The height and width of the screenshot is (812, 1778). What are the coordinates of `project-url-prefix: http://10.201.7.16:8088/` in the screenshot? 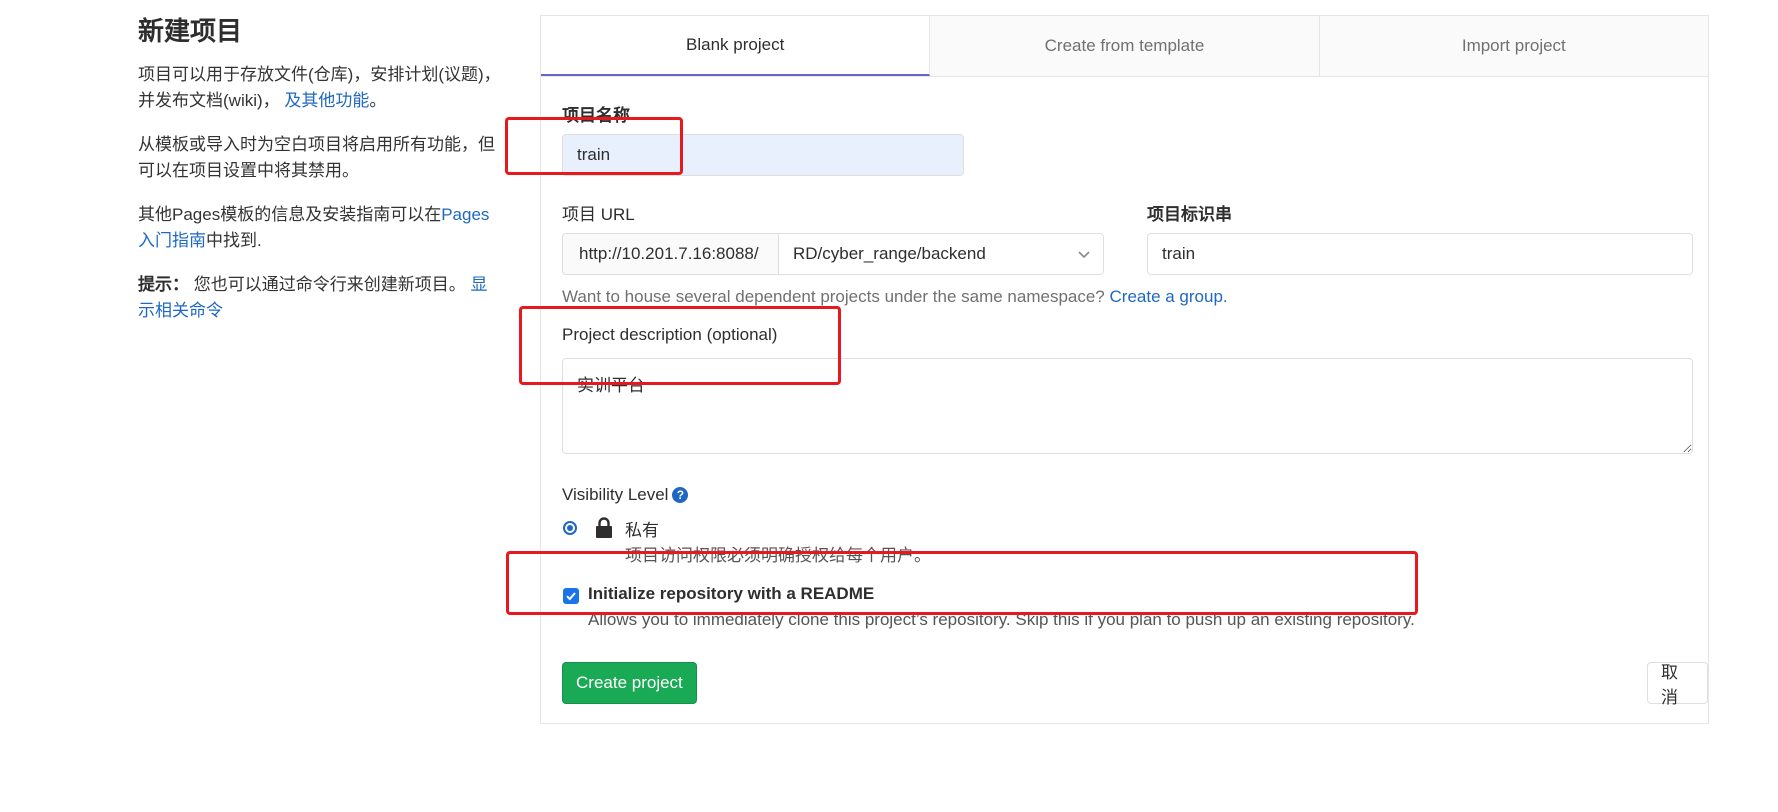 It's located at (670, 254).